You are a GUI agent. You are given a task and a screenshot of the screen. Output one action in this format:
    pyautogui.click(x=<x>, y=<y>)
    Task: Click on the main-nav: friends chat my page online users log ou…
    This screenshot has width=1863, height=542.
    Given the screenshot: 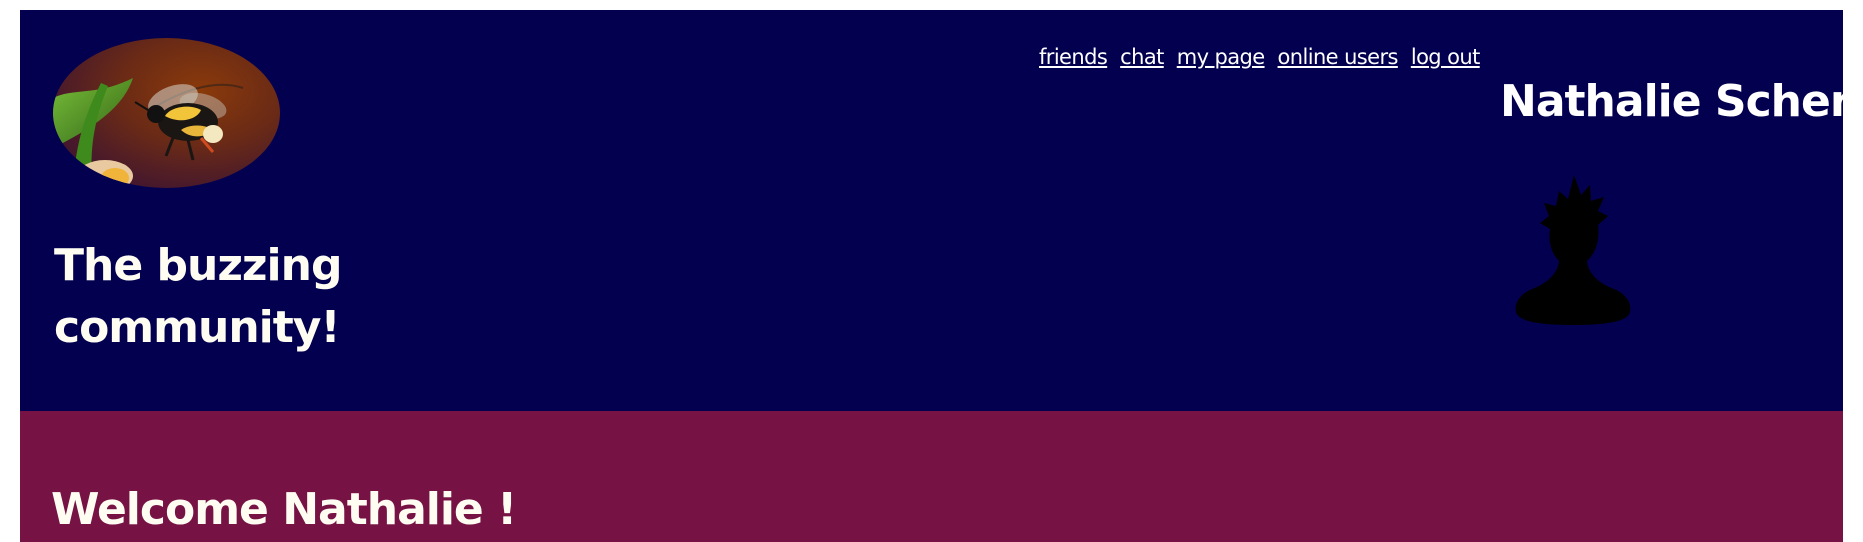 What is the action you would take?
    pyautogui.click(x=1259, y=57)
    